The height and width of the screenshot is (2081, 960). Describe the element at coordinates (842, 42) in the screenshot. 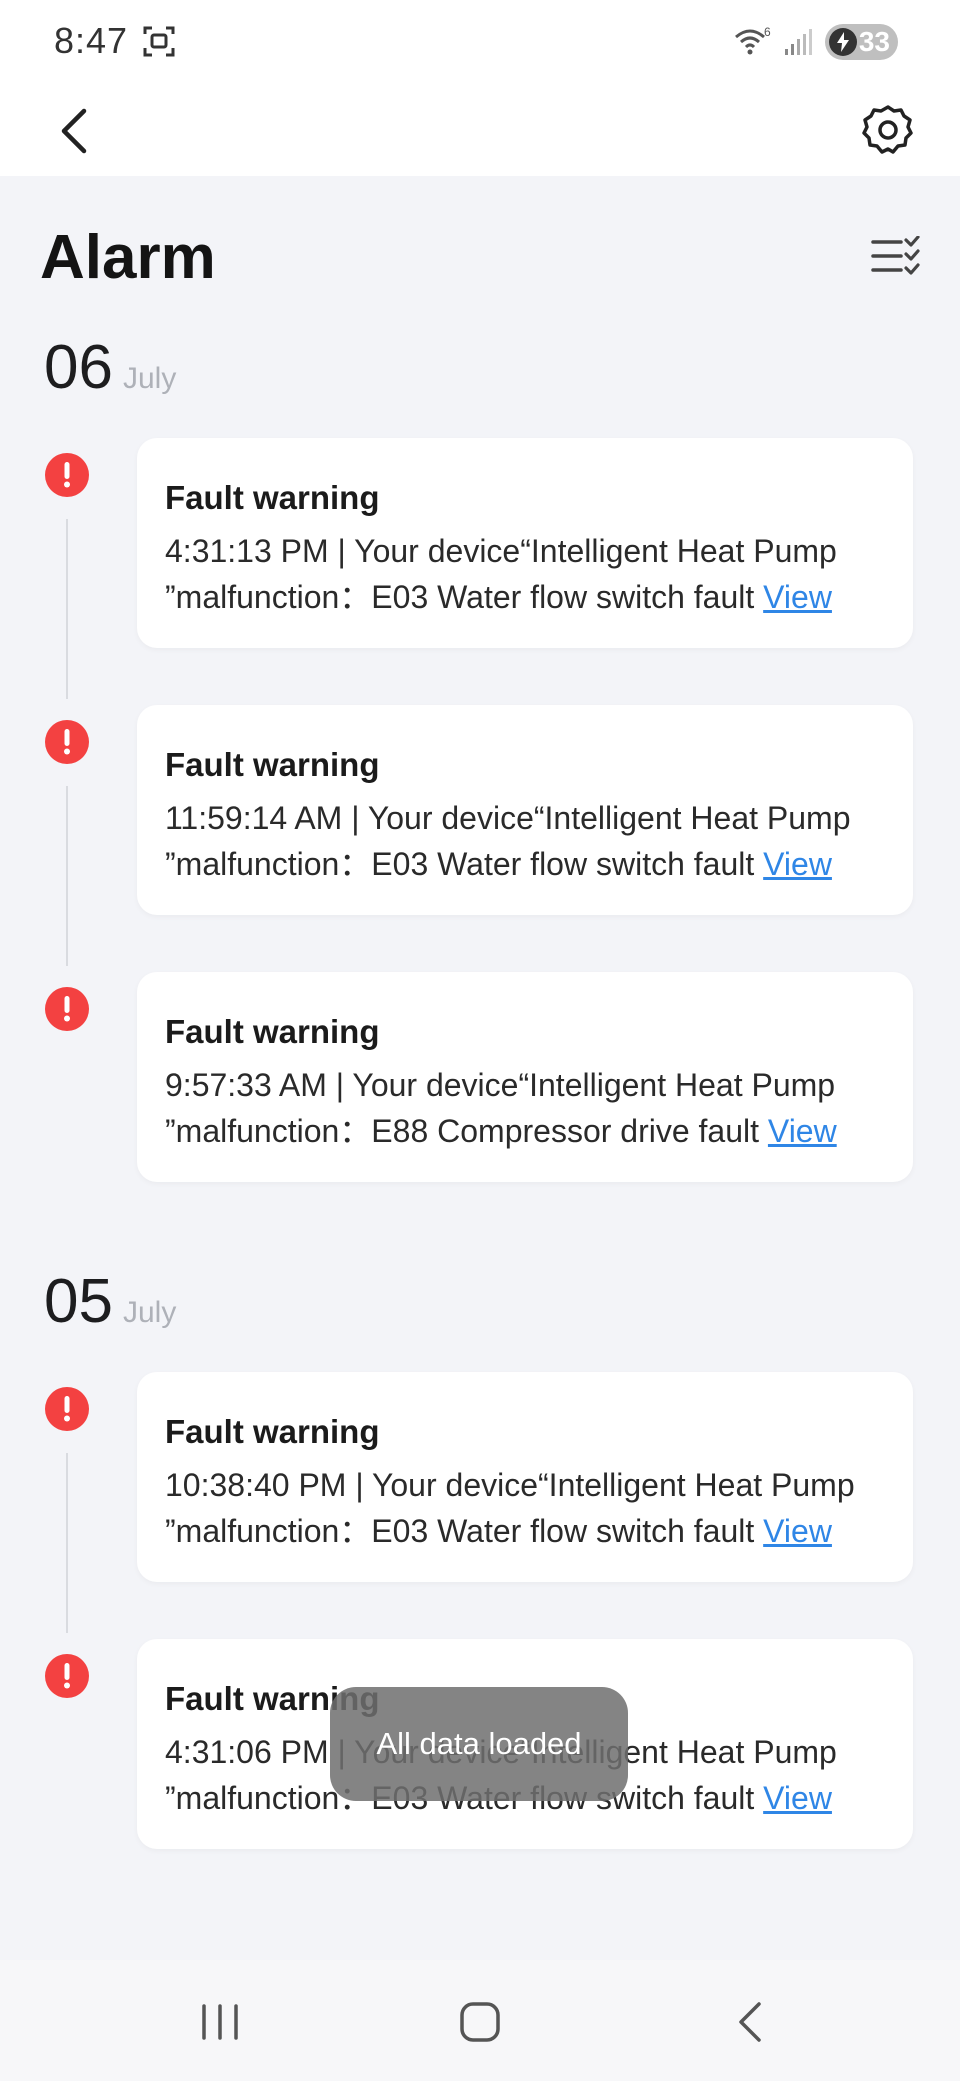

I see `charging-bolt-icon` at that location.